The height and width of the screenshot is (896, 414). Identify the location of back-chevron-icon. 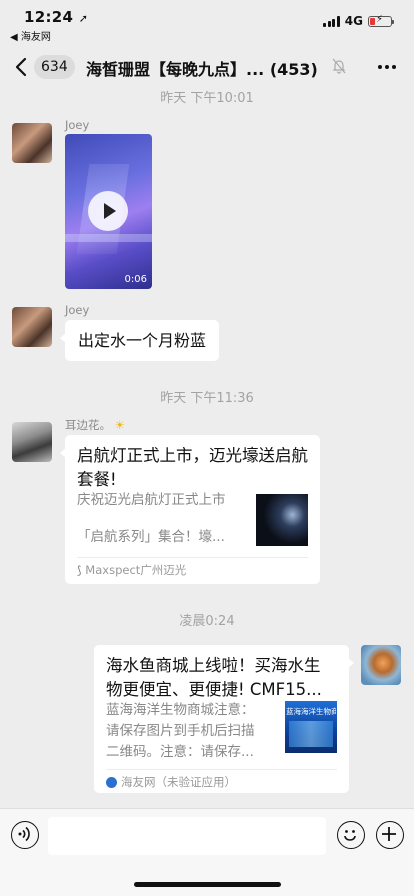
(21, 67).